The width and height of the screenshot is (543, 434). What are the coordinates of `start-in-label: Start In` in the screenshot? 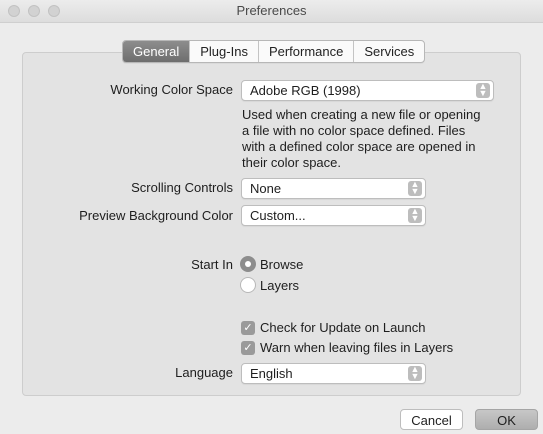 It's located at (212, 264).